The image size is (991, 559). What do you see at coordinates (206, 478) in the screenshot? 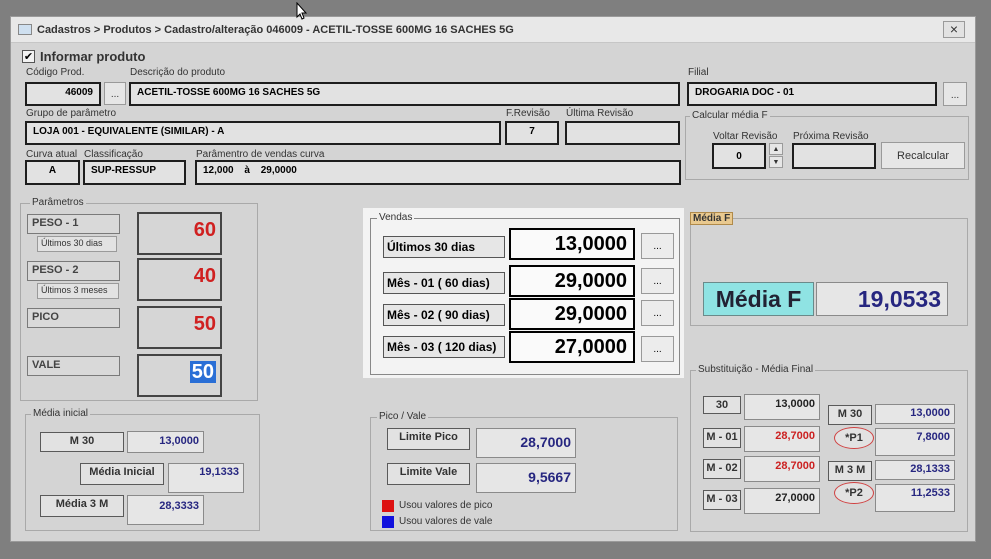
I see `media-inicial-value: 19,1333` at bounding box center [206, 478].